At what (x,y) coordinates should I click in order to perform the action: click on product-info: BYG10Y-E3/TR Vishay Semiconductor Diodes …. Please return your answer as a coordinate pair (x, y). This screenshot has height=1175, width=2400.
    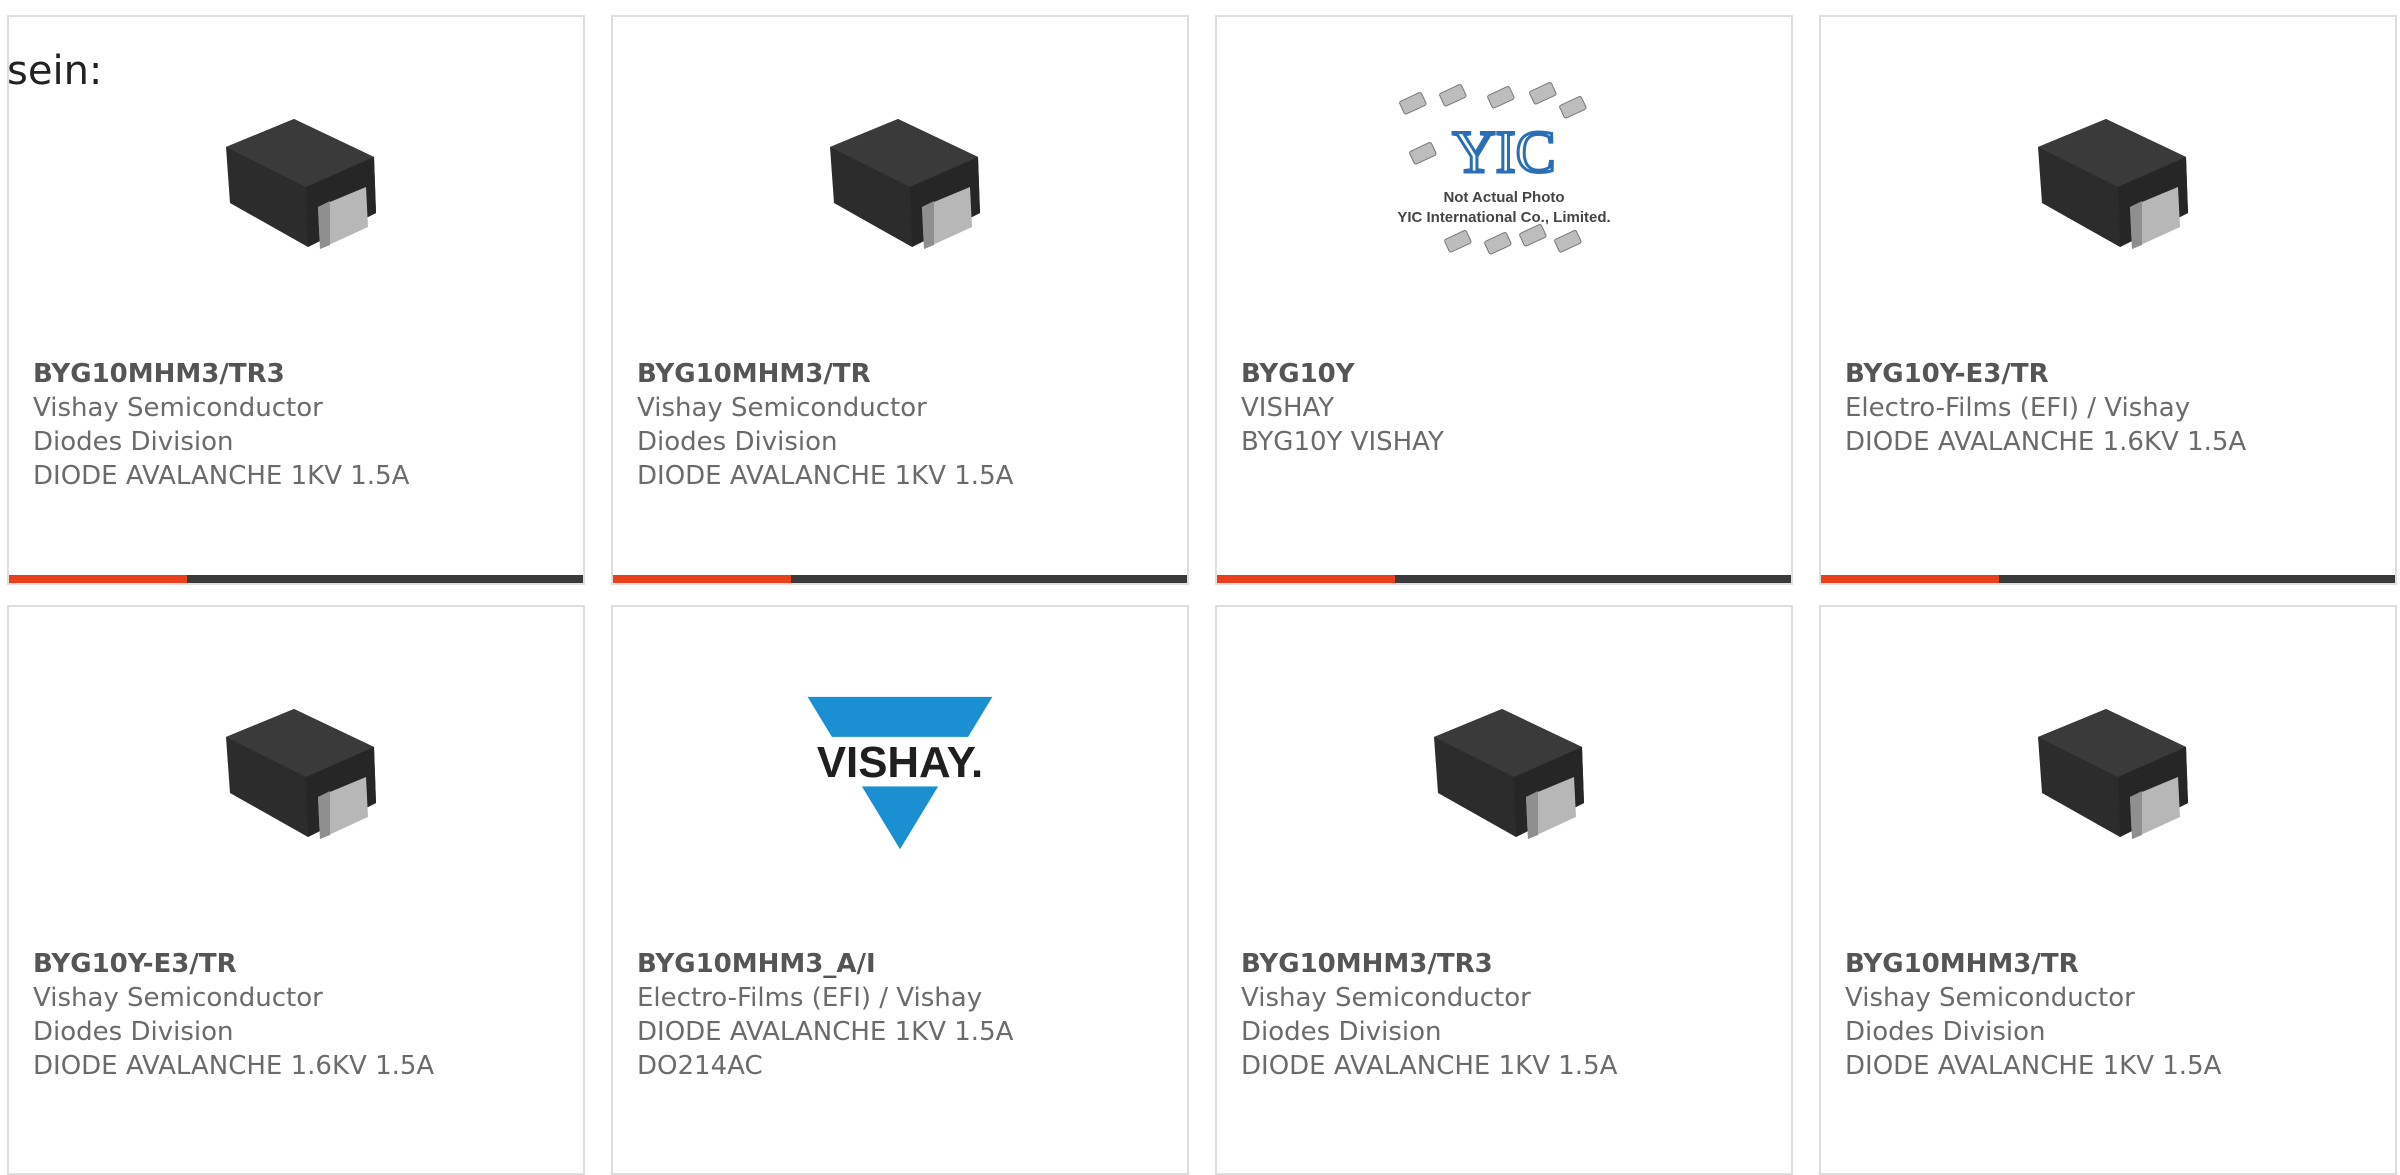
    Looking at the image, I should click on (293, 1015).